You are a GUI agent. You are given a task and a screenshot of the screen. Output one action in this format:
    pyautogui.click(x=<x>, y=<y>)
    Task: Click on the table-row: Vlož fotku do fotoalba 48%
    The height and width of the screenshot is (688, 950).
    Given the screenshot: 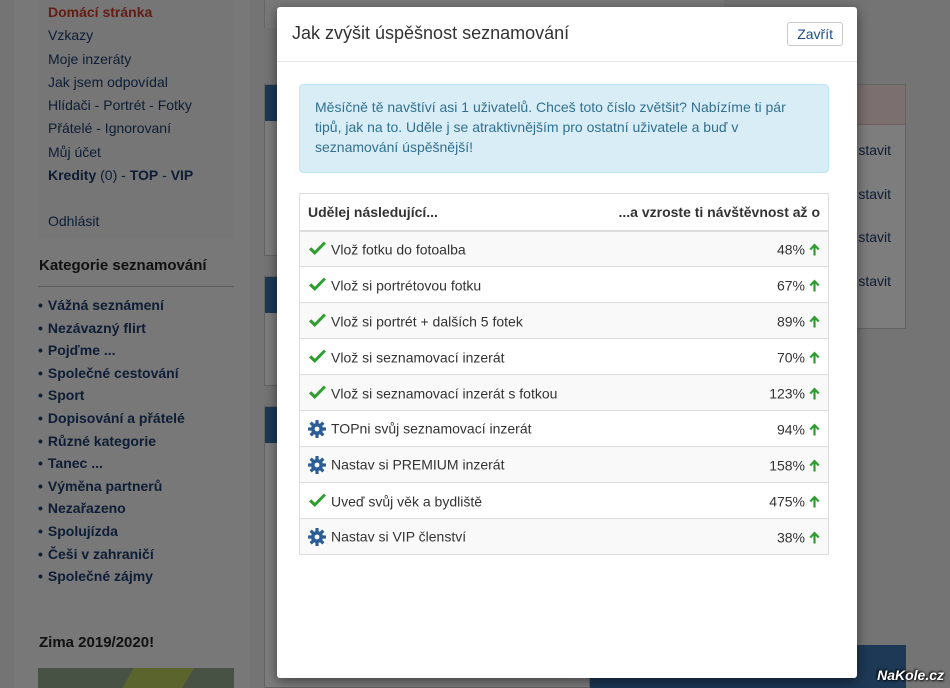 What is the action you would take?
    pyautogui.click(x=564, y=248)
    